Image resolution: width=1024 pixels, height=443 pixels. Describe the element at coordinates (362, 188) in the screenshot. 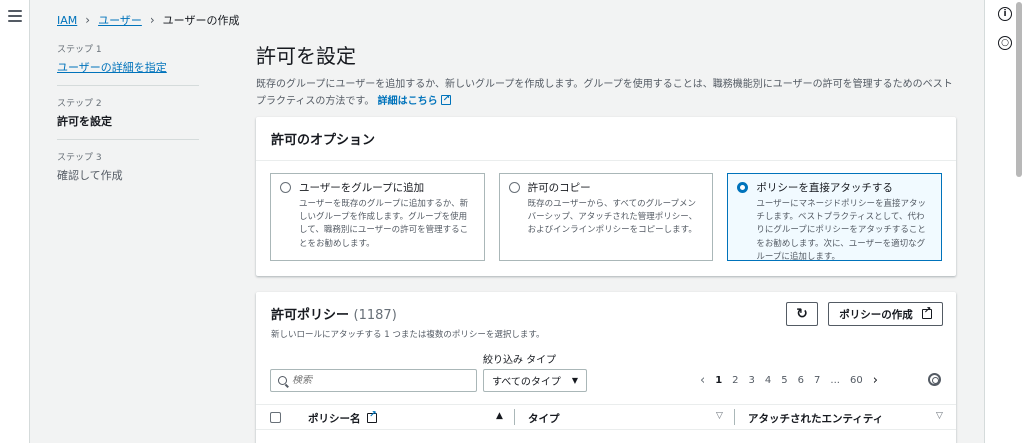

I see `option-title: ユーザーをグループに追加` at that location.